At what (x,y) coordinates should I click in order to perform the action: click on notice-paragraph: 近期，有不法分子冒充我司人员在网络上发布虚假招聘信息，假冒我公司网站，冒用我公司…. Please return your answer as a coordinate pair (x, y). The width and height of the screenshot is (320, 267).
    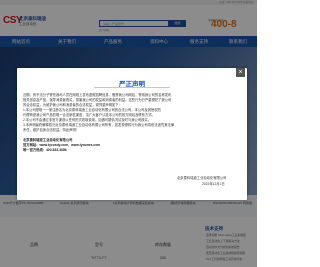
    Looking at the image, I should click on (97, 95).